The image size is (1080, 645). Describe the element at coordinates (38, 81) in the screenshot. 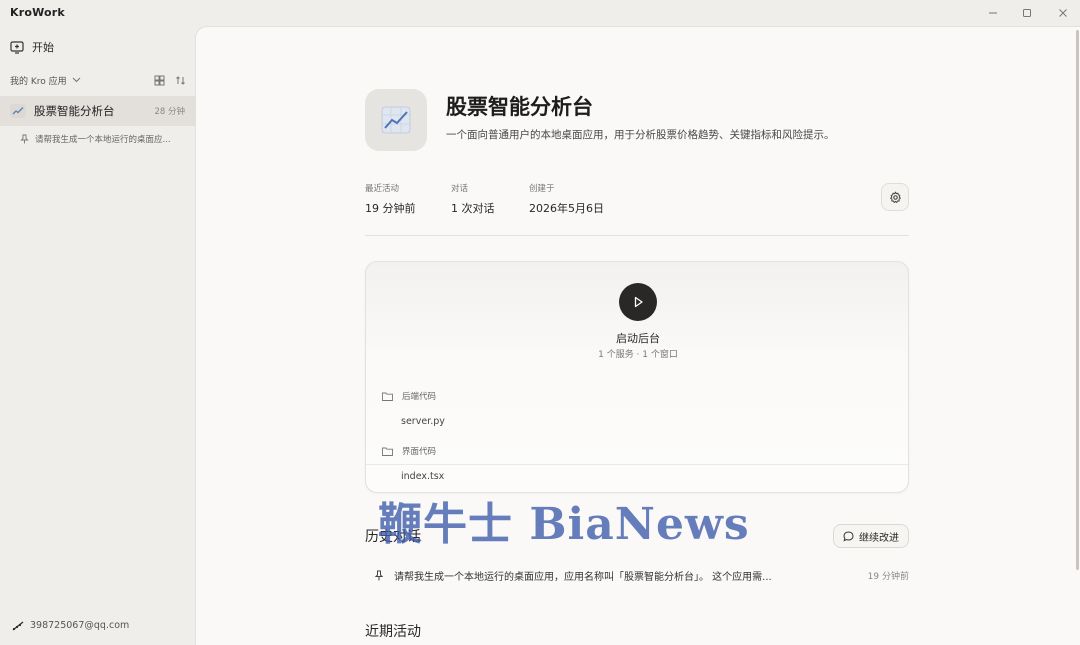

I see `apps-header-label: 我的 Kro 应用` at that location.